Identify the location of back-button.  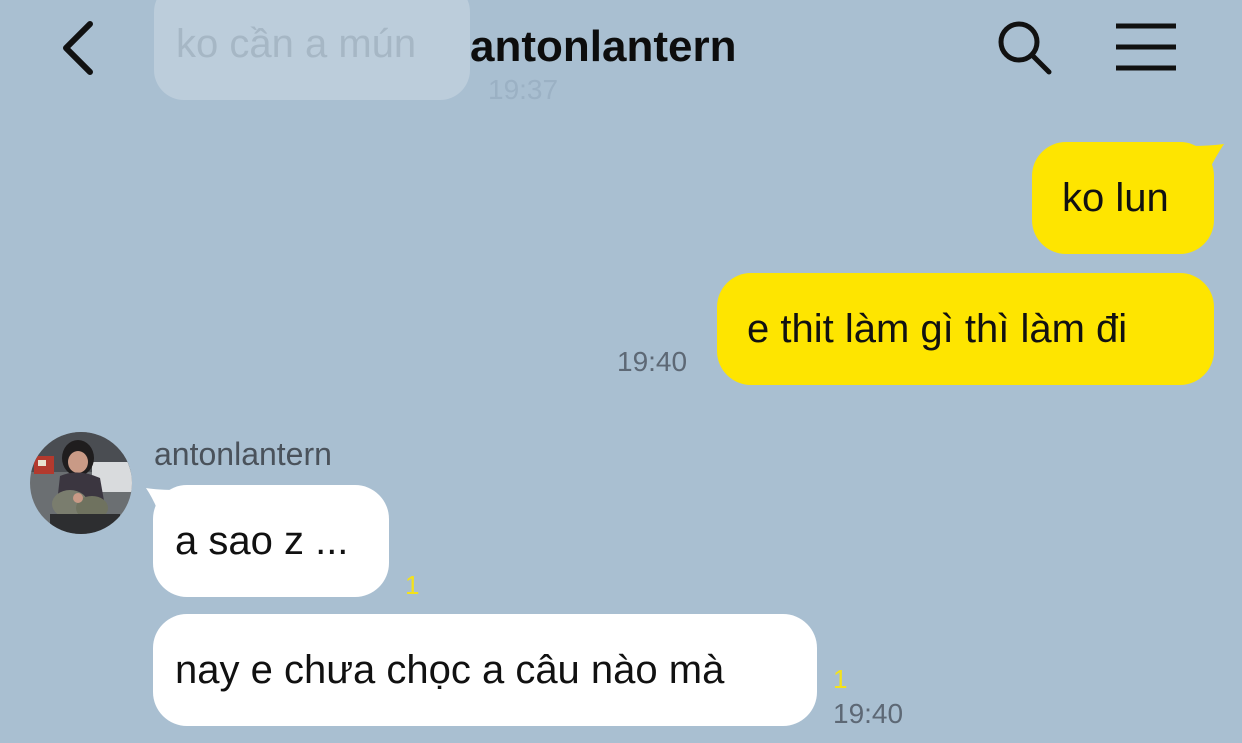
(81, 48).